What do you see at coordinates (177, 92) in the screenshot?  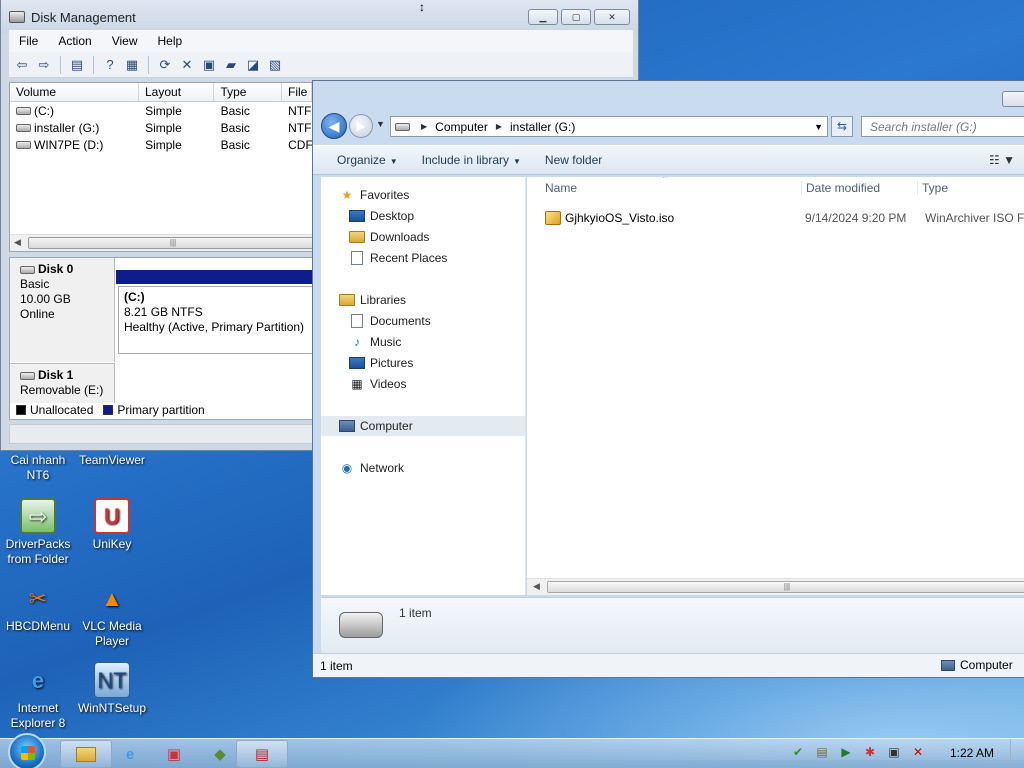 I see `col-layout: Layout` at bounding box center [177, 92].